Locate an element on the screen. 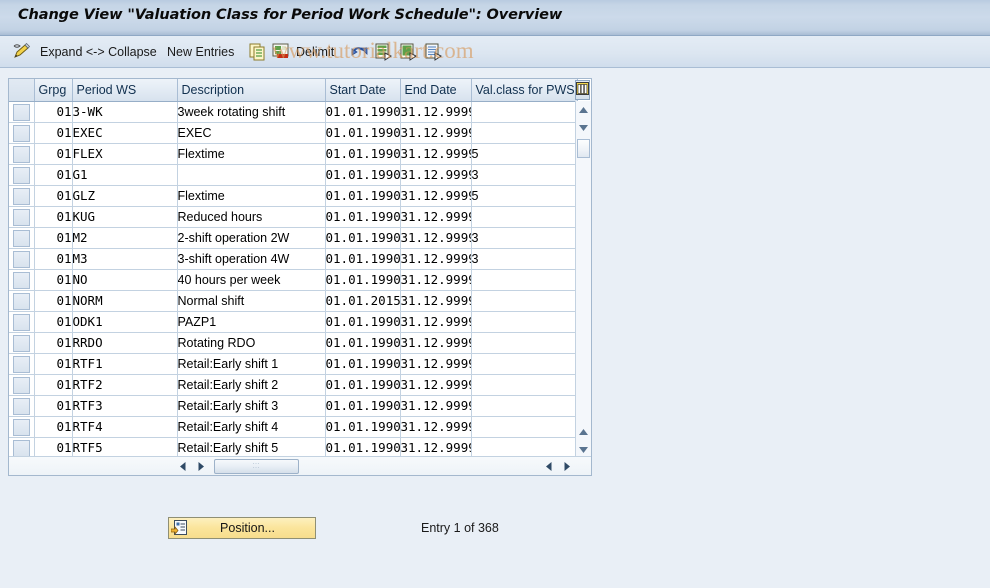 This screenshot has width=990, height=588. select-block-button is located at coordinates (384, 52).